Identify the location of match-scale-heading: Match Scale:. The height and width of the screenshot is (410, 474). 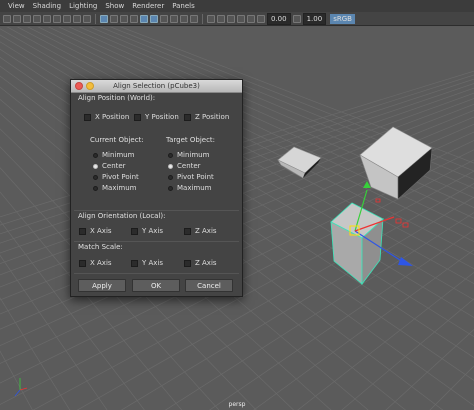
(100, 247).